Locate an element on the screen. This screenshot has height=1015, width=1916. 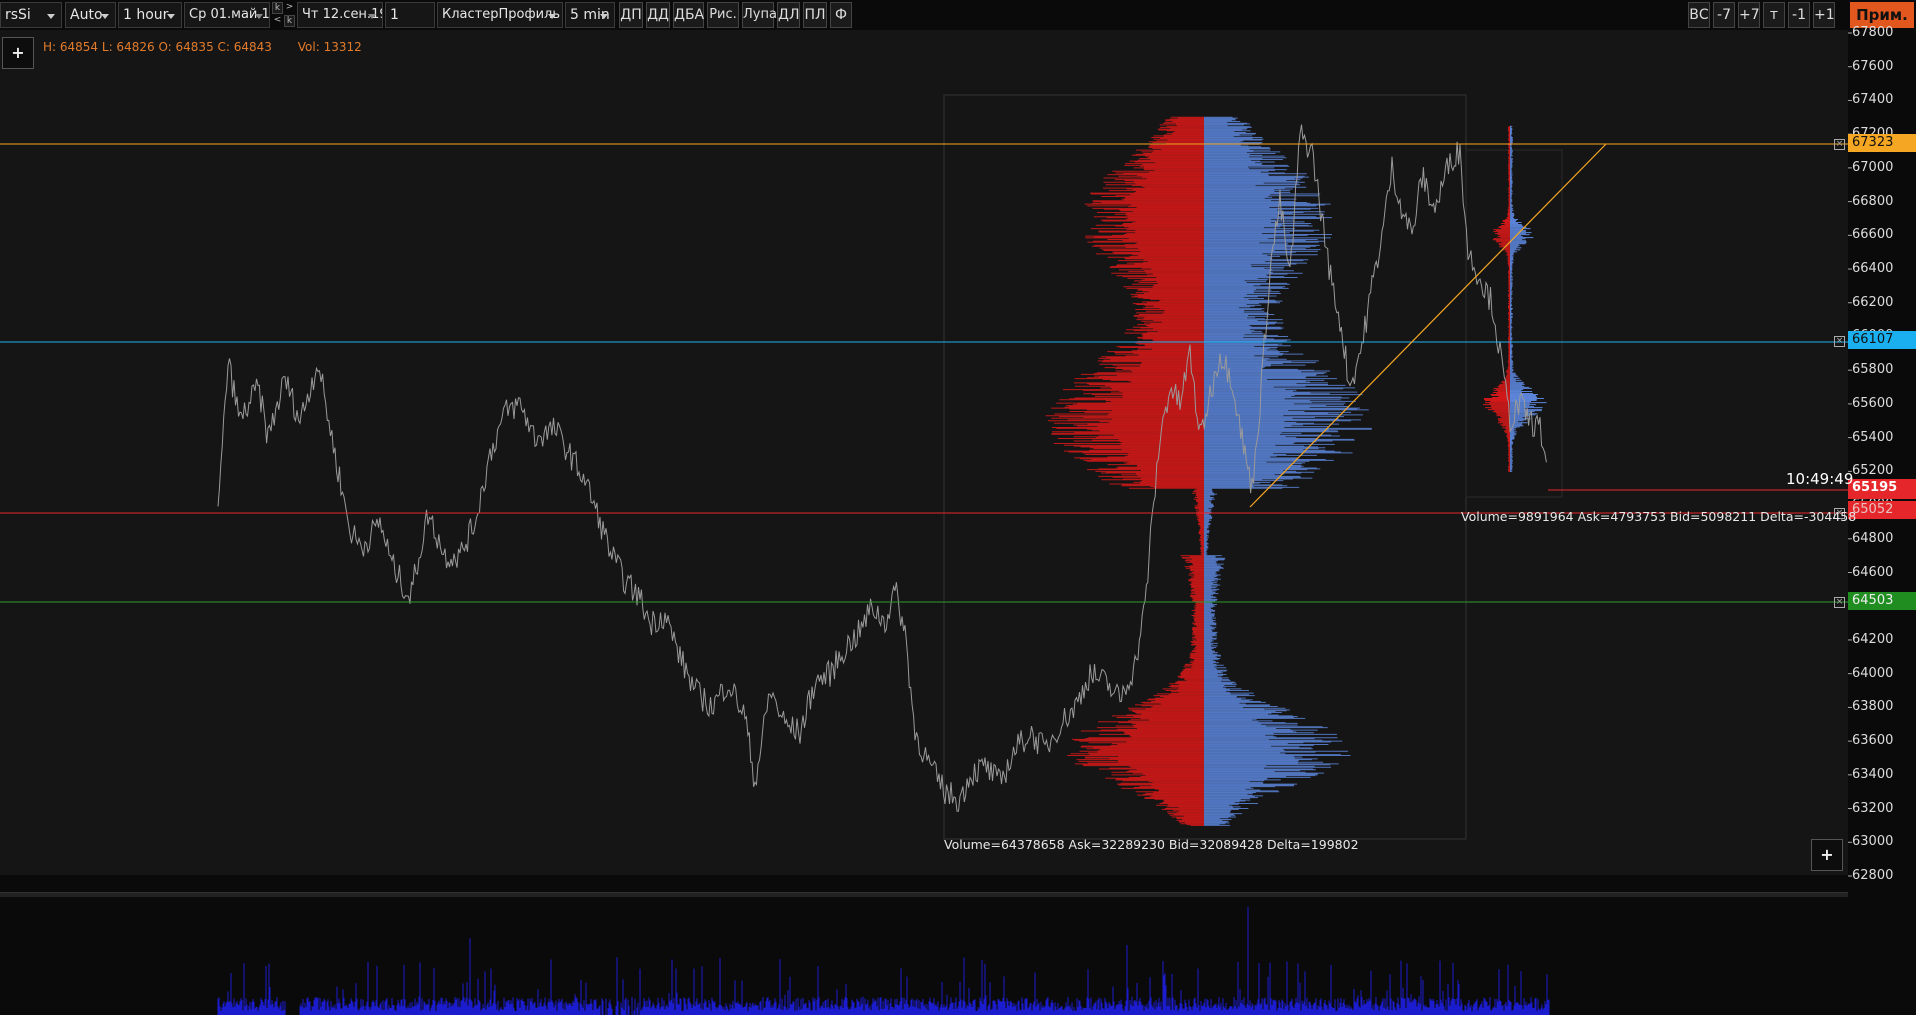
vs-button: ВС is located at coordinates (1699, 15).